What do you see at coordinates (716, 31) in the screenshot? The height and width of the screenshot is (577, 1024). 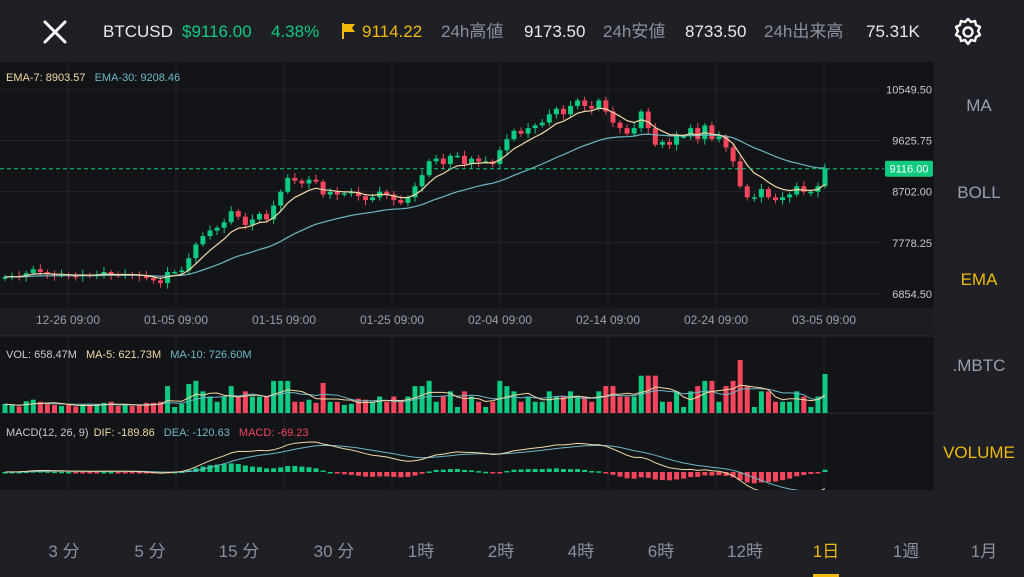 I see `low-value: 8733.50` at bounding box center [716, 31].